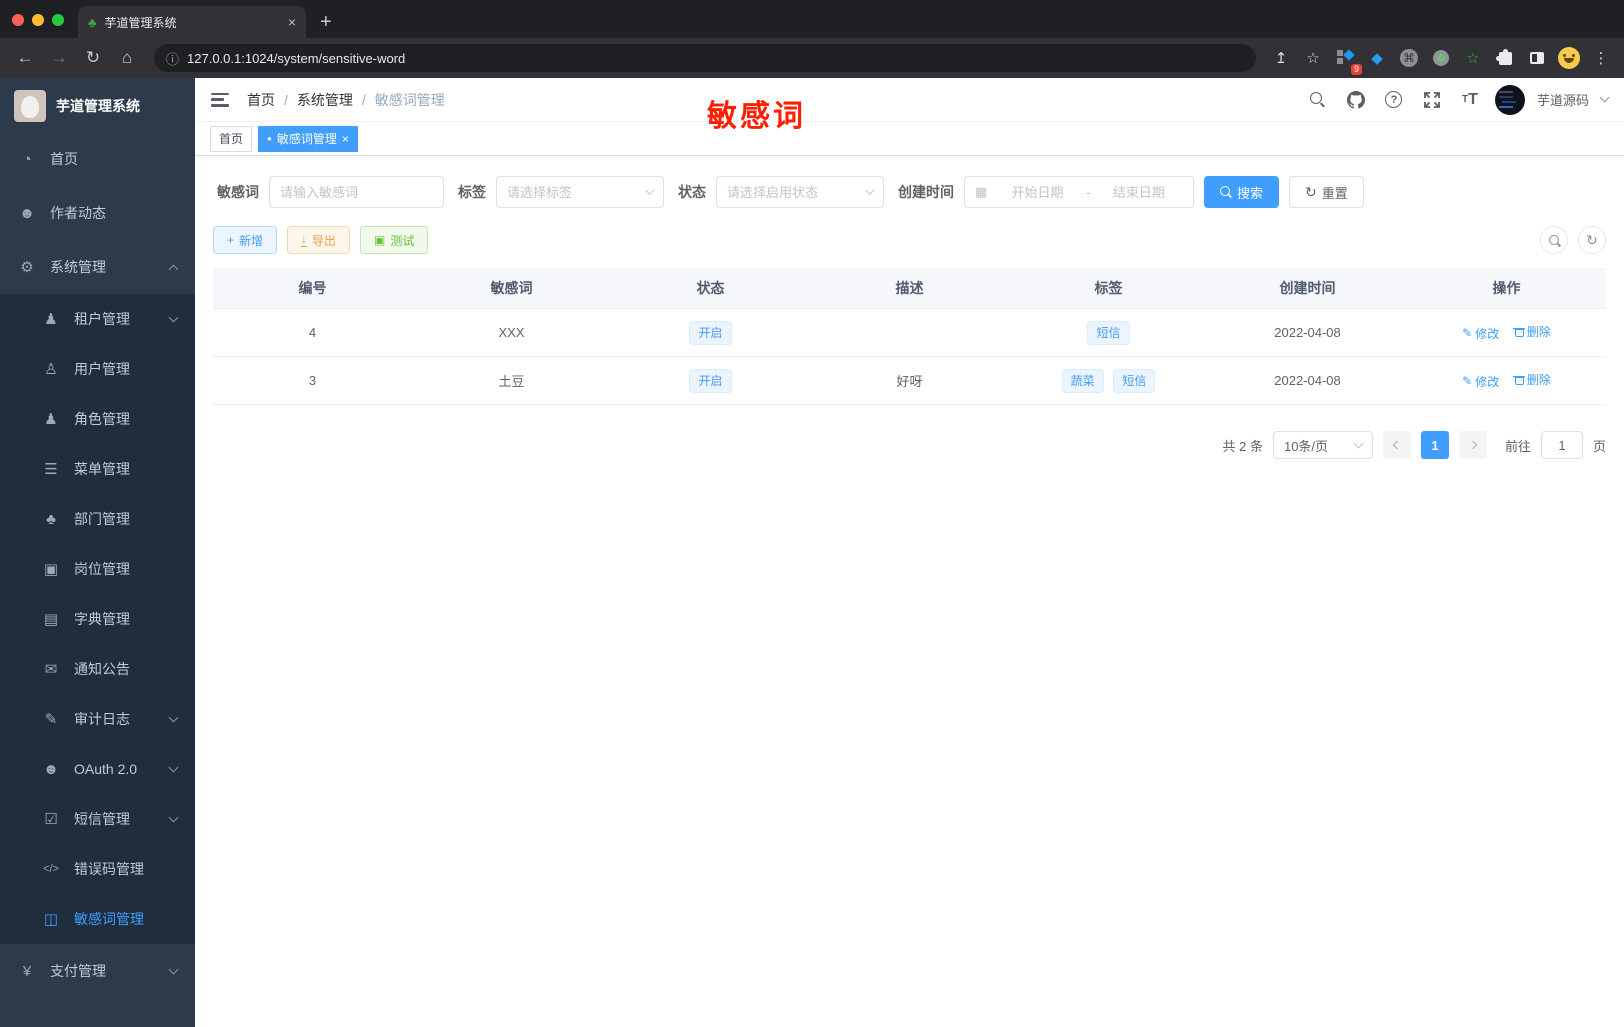 The height and width of the screenshot is (1027, 1624). Describe the element at coordinates (1396, 445) in the screenshot. I see `prev-page-button` at that location.